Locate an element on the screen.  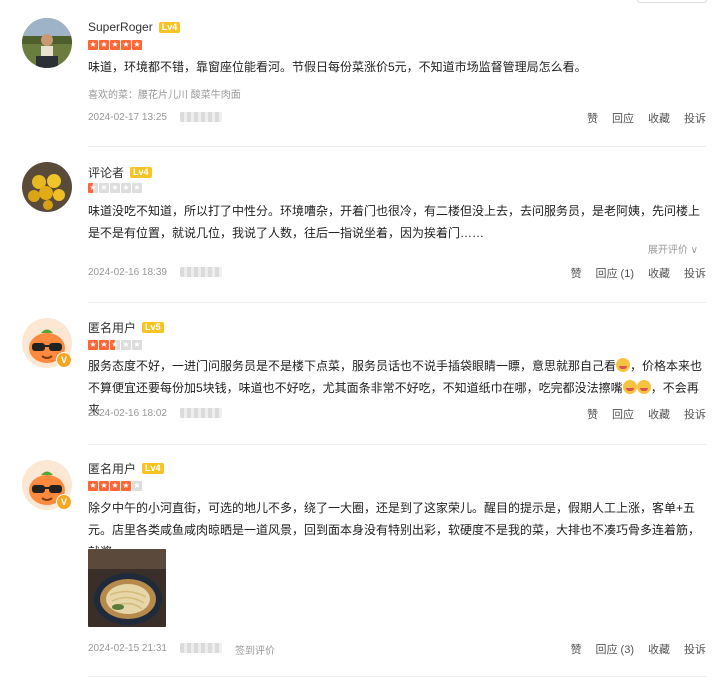
review-actions: 赞 回应 (1) 收藏 投诉 is located at coordinates (639, 273).